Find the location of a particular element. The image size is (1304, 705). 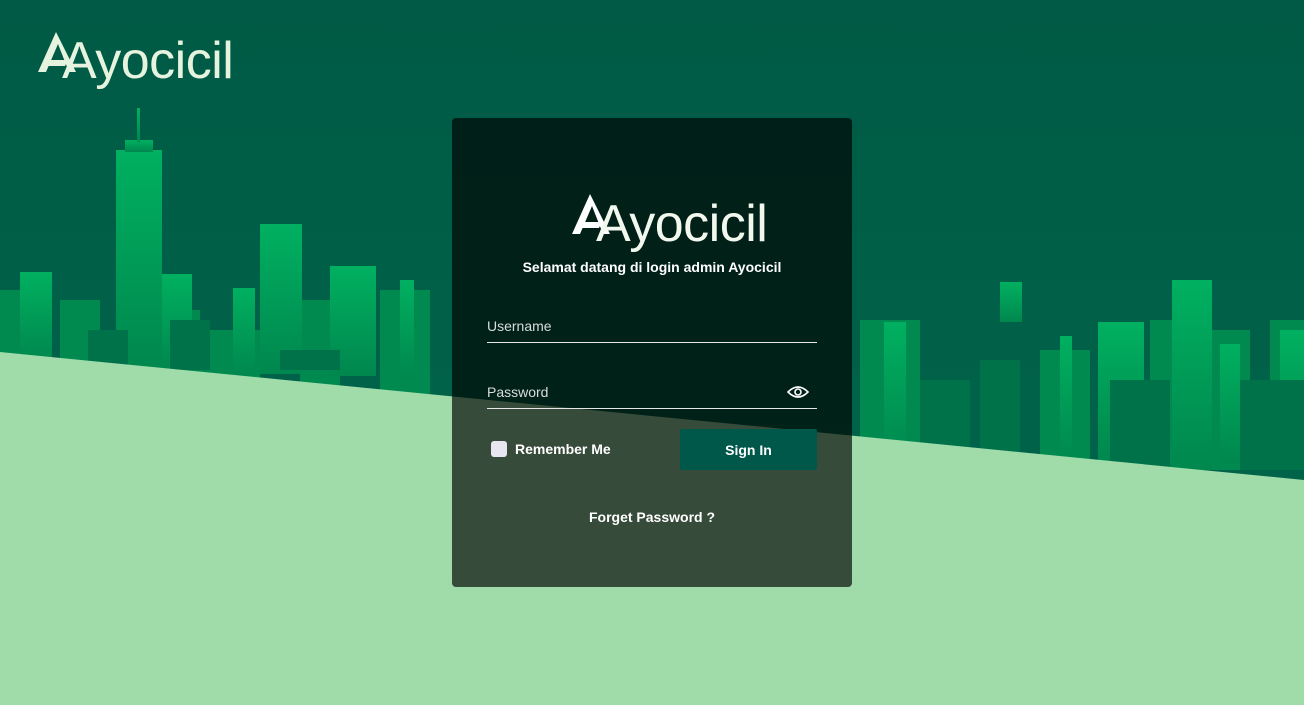

brand-logo: Ayocicil is located at coordinates (136, 60).